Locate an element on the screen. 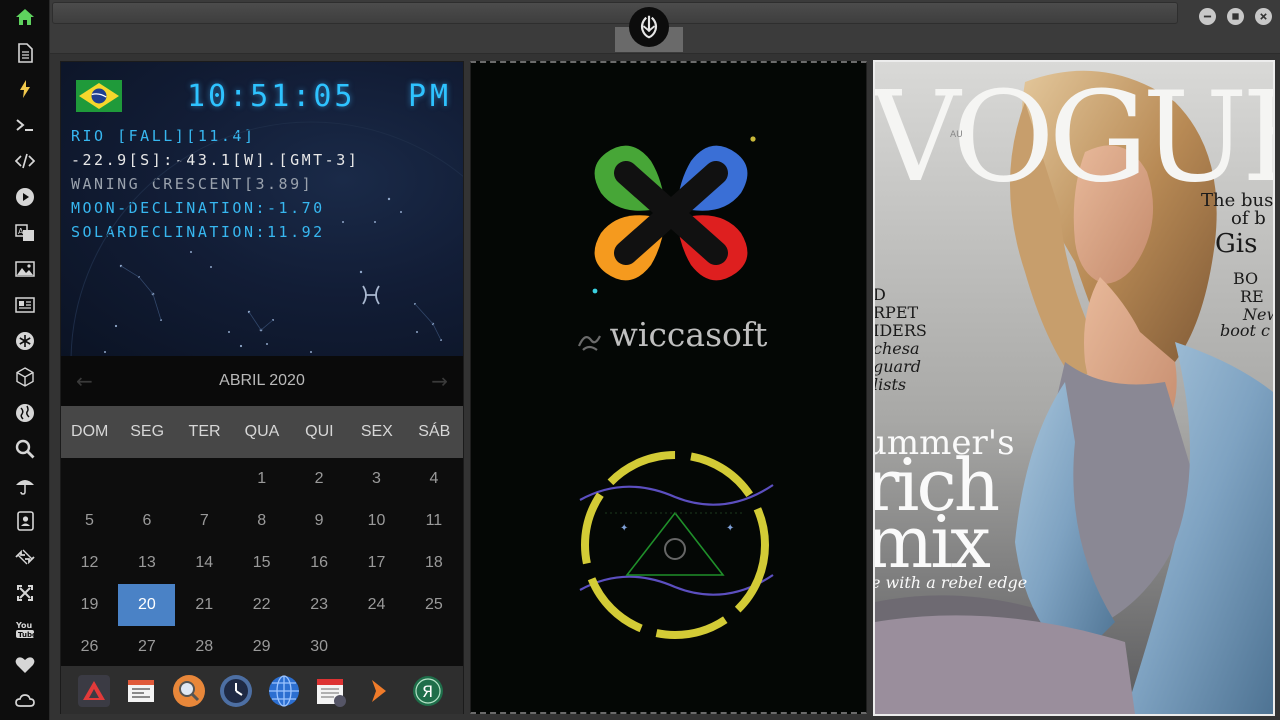  calendar-day: 21 is located at coordinates (204, 605).